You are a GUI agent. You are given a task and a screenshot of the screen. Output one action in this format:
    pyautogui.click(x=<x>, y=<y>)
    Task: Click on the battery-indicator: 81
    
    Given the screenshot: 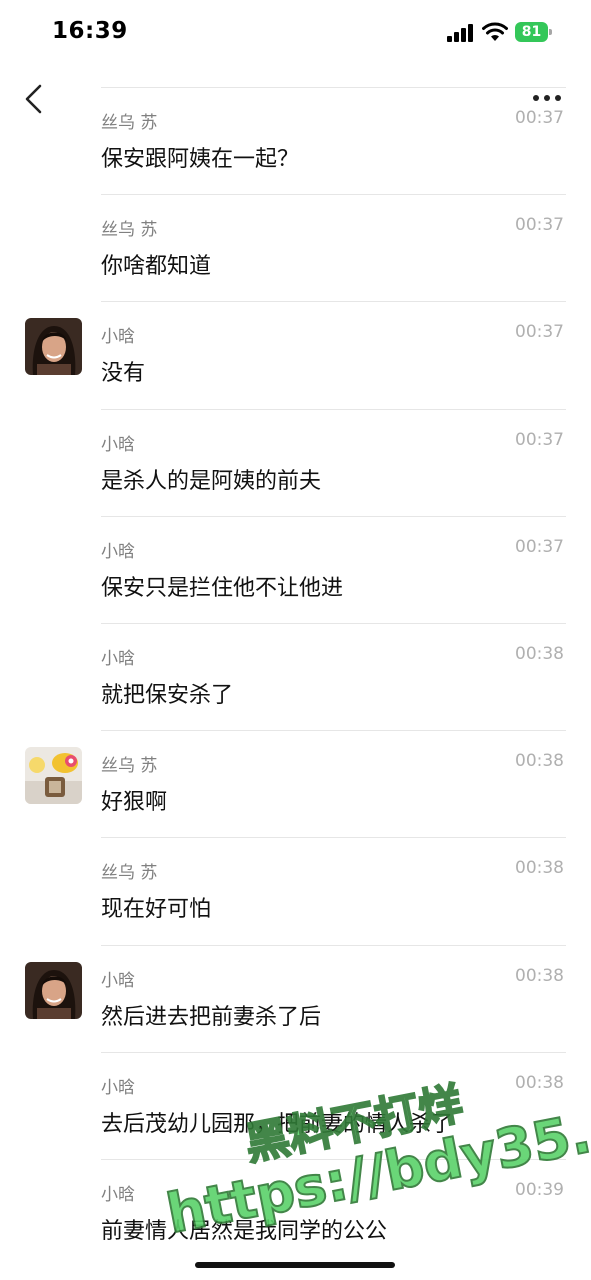 What is the action you would take?
    pyautogui.click(x=533, y=32)
    